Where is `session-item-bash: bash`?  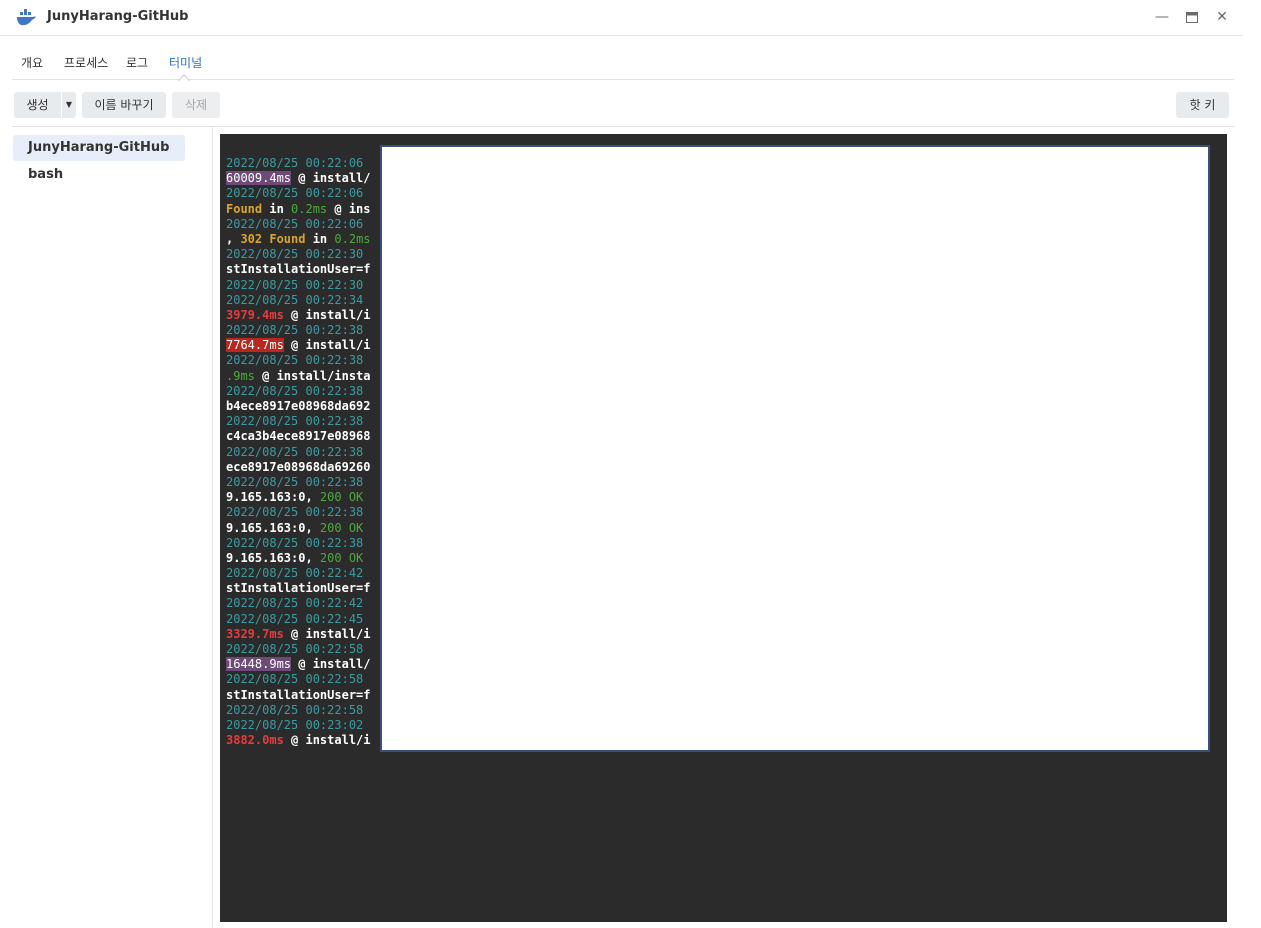 session-item-bash: bash is located at coordinates (99, 175).